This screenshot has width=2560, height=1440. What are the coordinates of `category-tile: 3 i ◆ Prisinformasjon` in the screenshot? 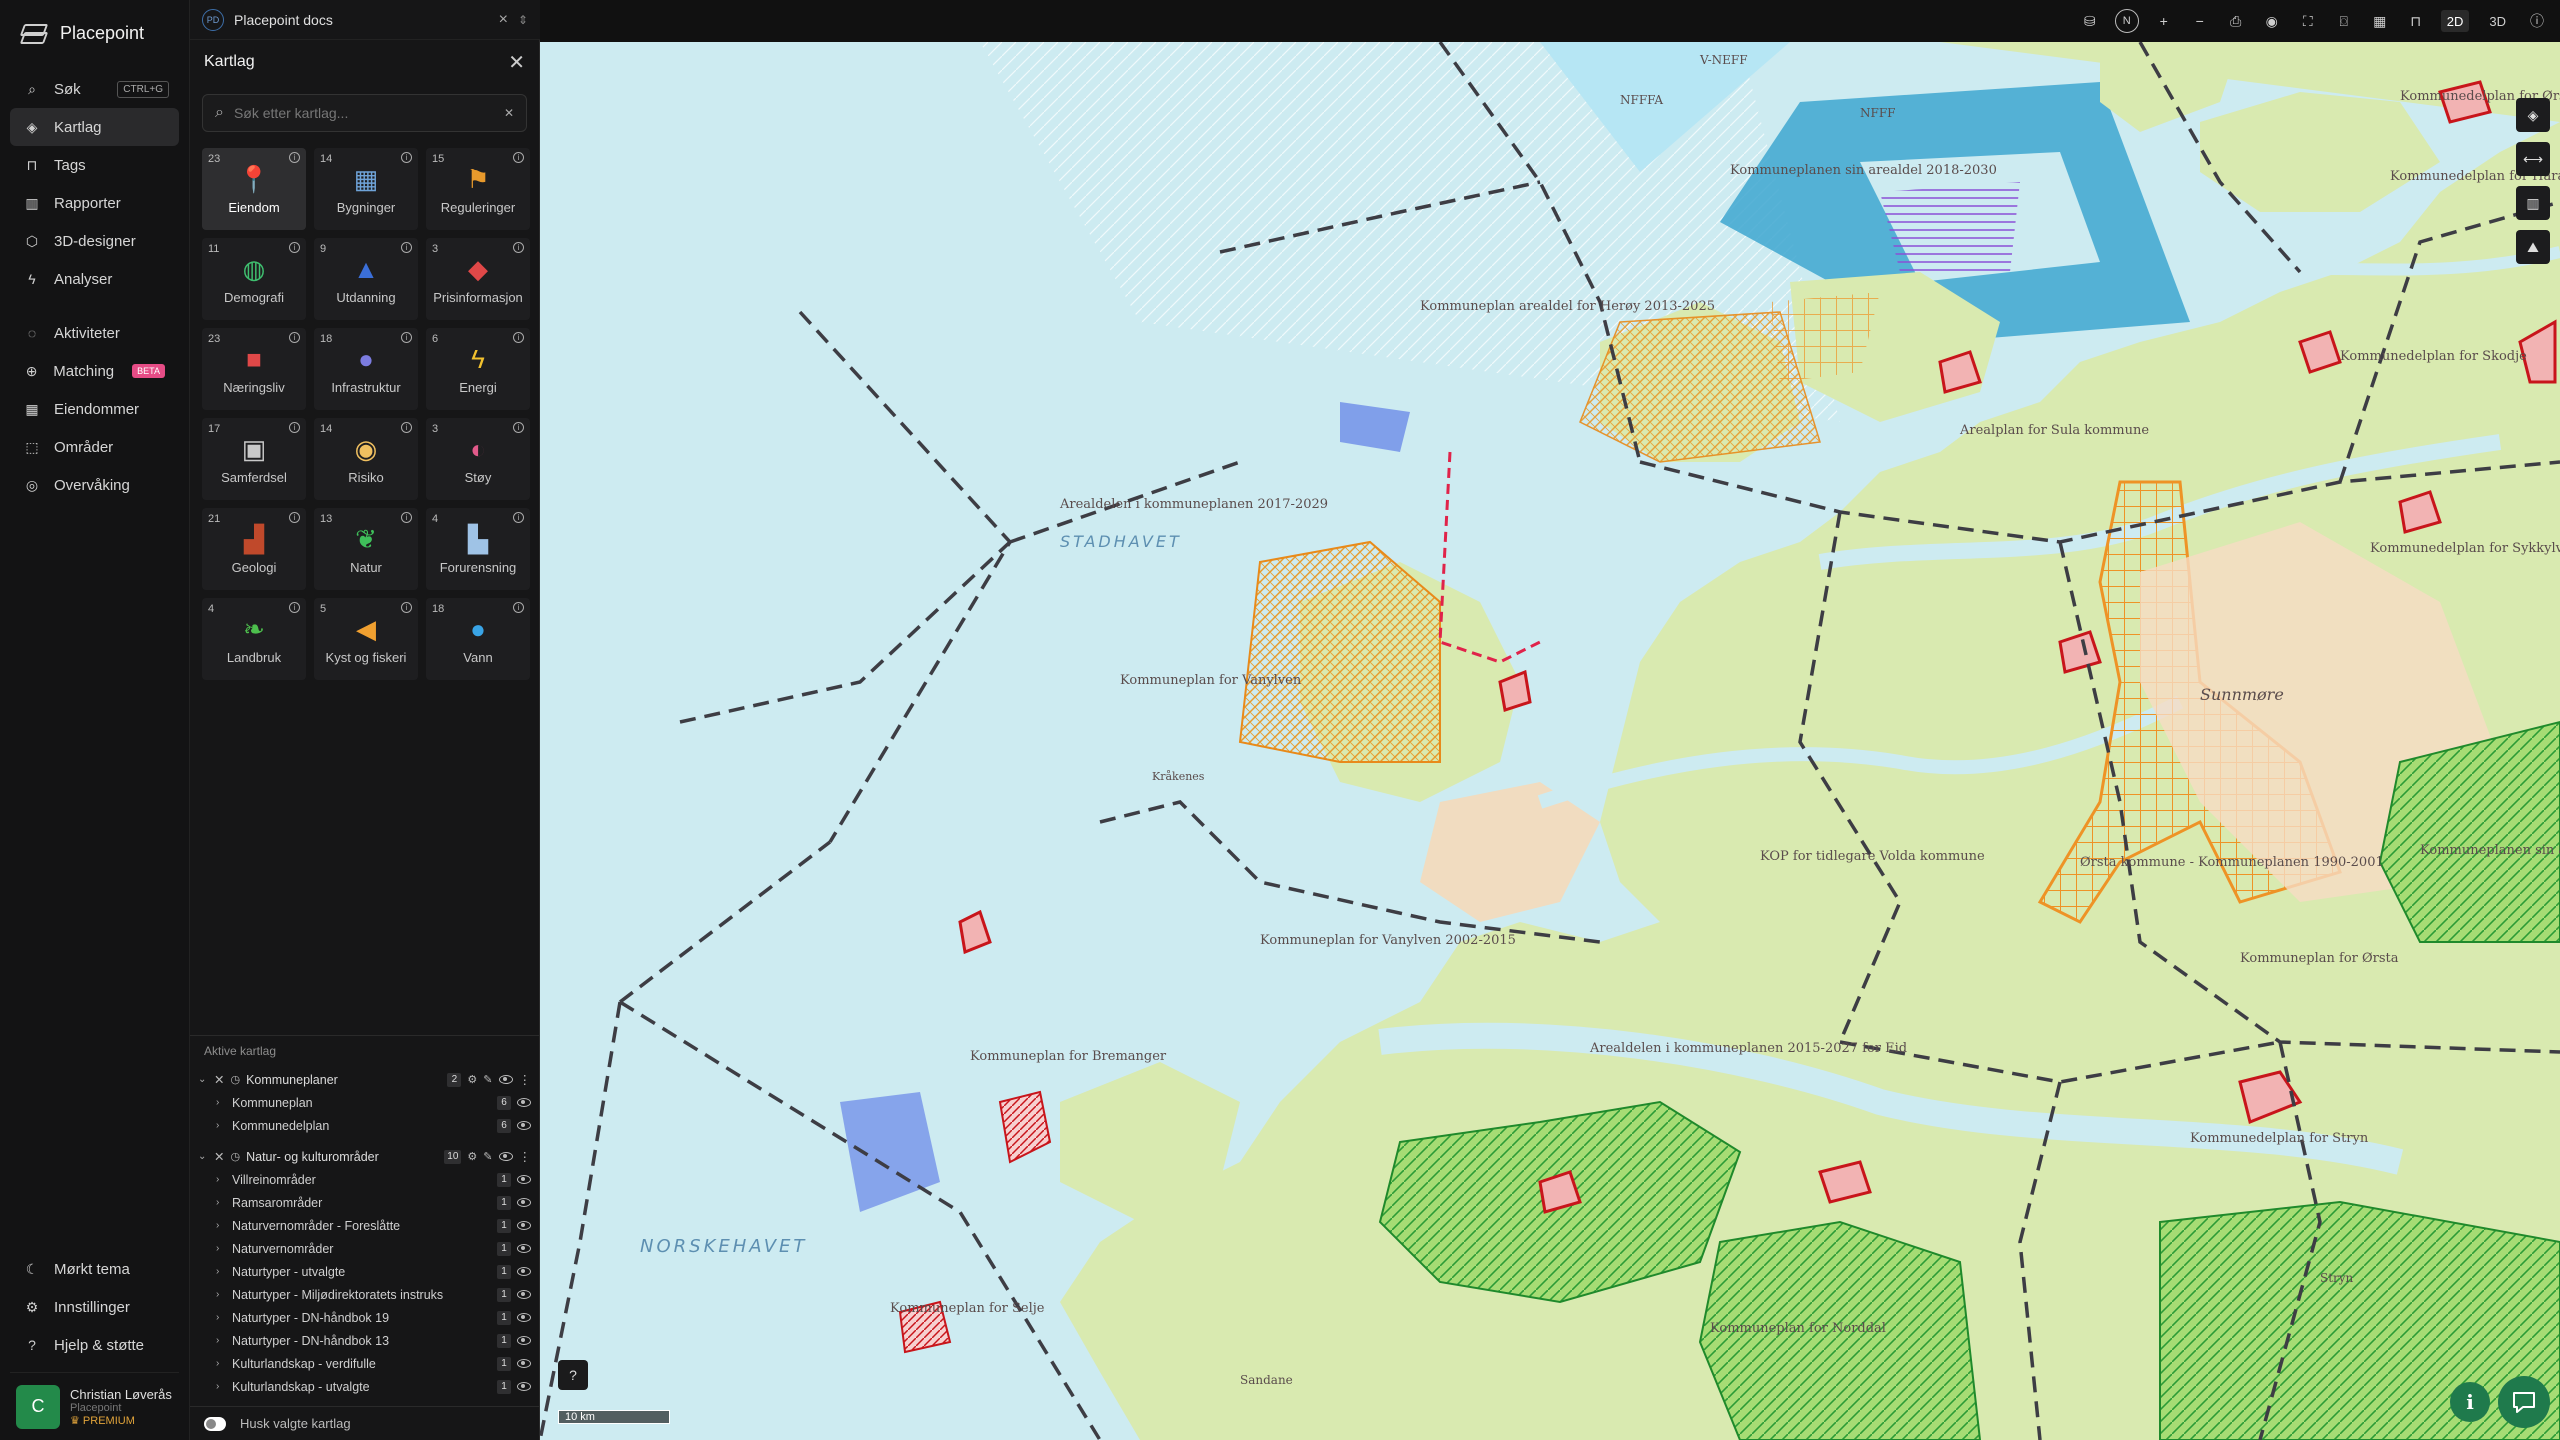 It's located at (478, 279).